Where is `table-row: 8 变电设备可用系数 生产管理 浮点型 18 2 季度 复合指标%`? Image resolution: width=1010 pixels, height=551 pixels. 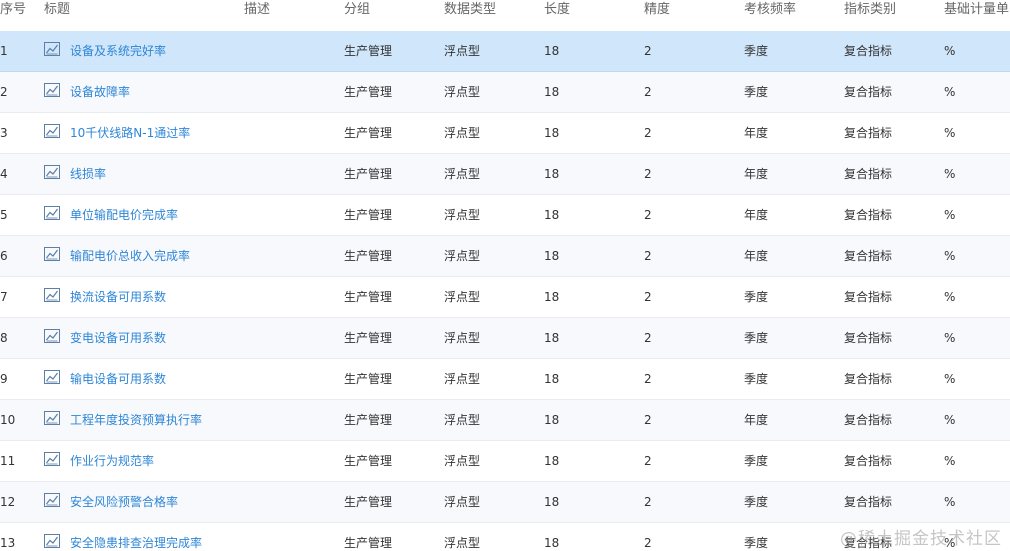 table-row: 8 变电设备可用系数 生产管理 浮点型 18 2 季度 复合指标% is located at coordinates (505, 338).